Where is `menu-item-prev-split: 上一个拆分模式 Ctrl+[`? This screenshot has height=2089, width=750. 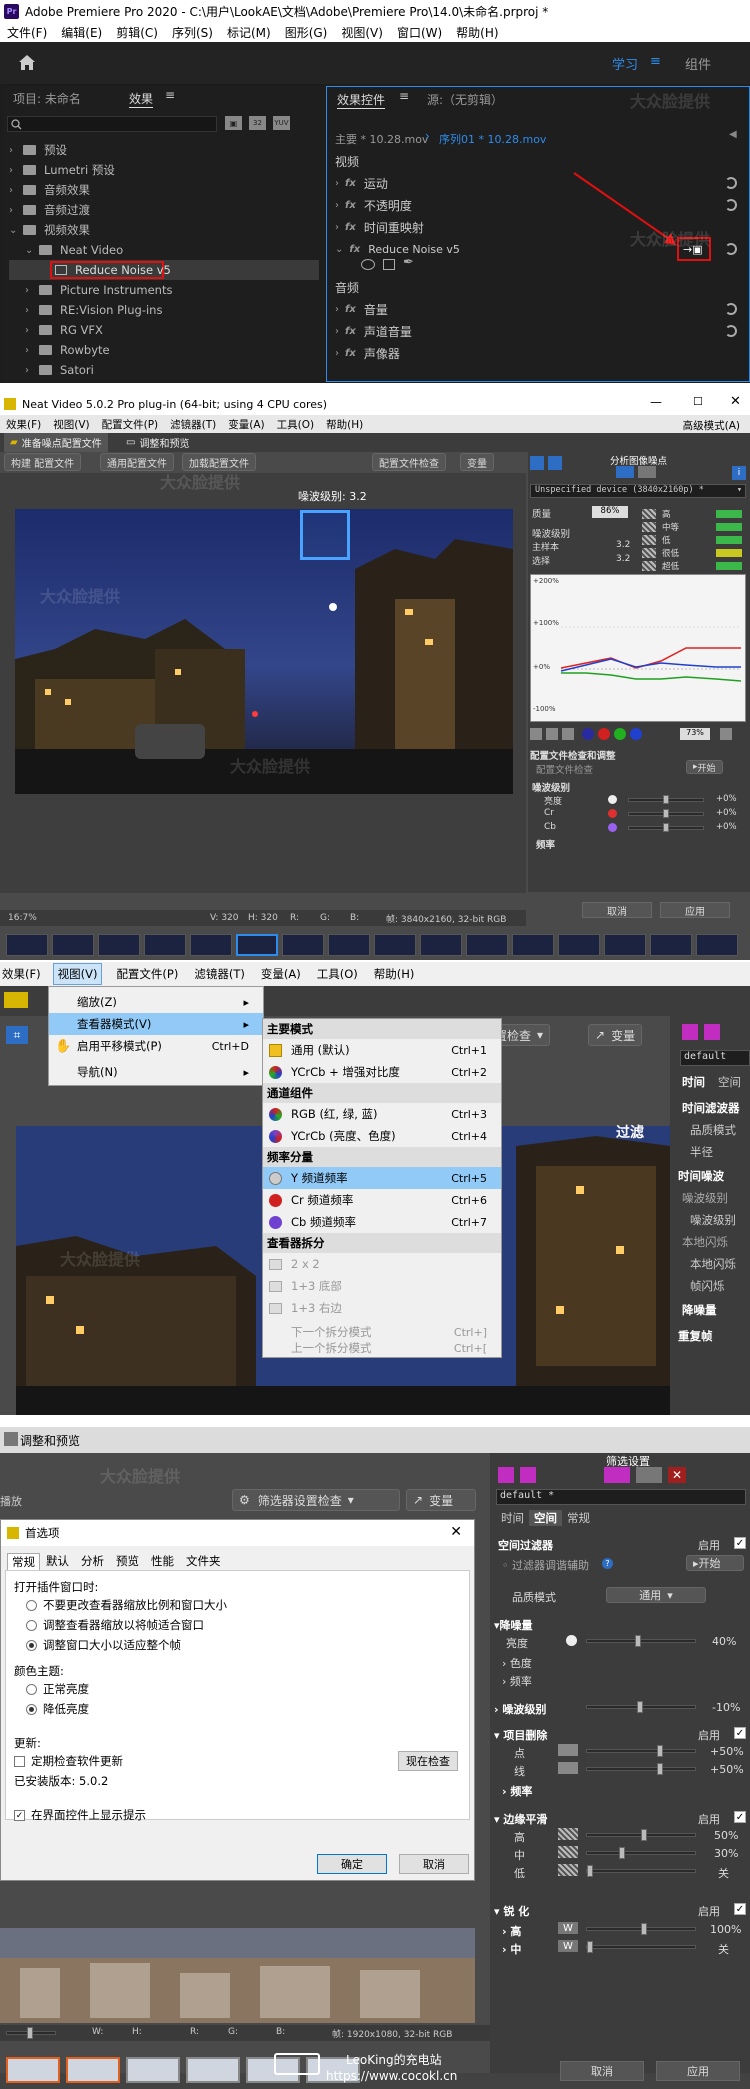 menu-item-prev-split: 上一个拆分模式 Ctrl+[ is located at coordinates (382, 1348).